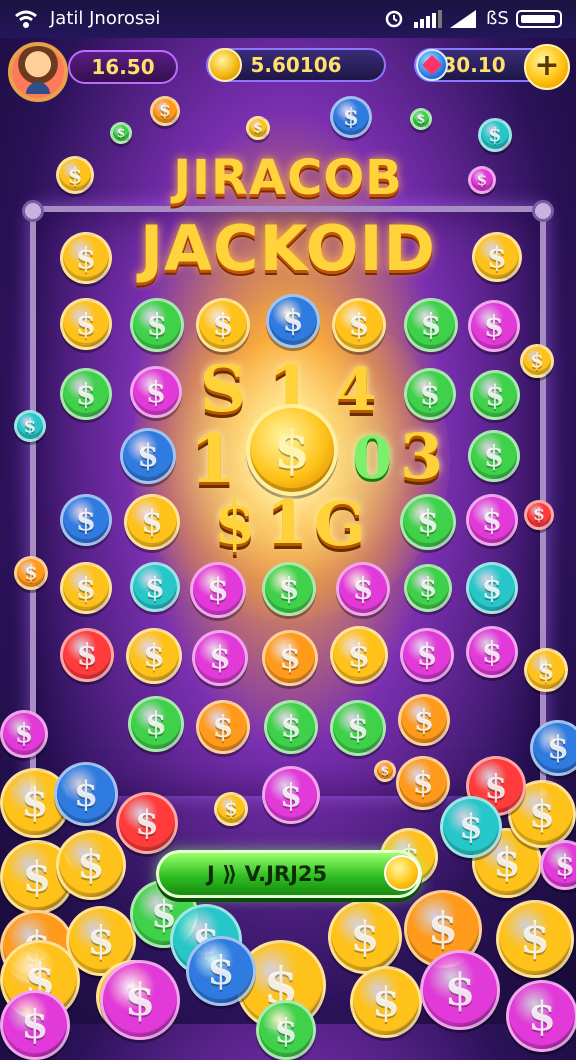 The image size is (576, 1060). What do you see at coordinates (539, 19) in the screenshot?
I see `battery-icon` at bounding box center [539, 19].